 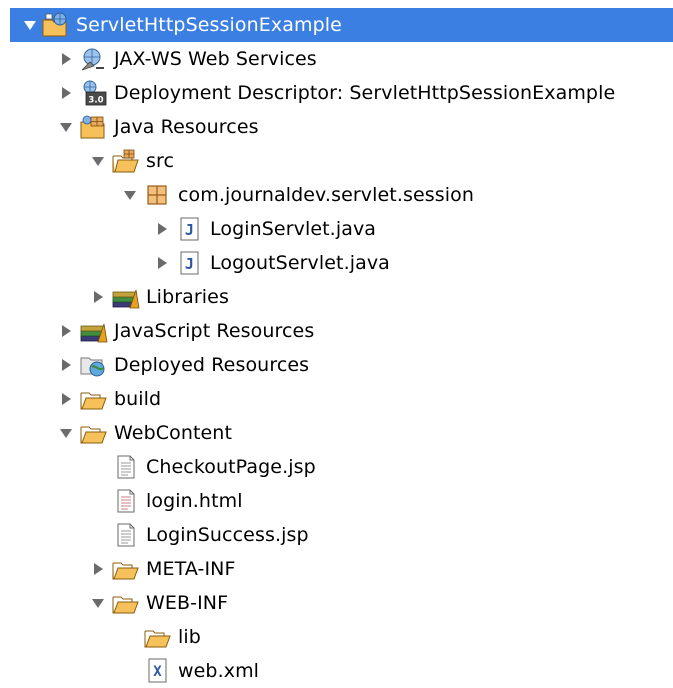 I want to click on html-file-icon, so click(x=125, y=501).